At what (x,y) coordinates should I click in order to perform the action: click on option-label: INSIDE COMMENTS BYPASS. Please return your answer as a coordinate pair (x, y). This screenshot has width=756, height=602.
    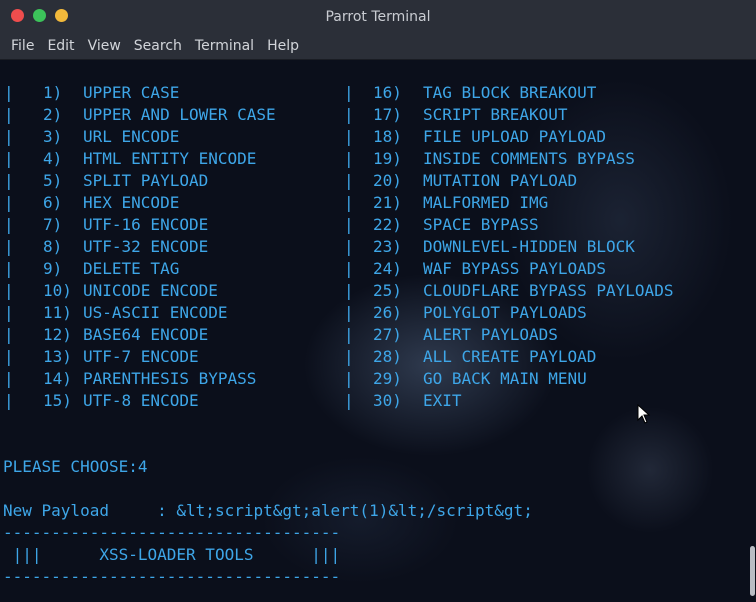
    Looking at the image, I should click on (529, 158).